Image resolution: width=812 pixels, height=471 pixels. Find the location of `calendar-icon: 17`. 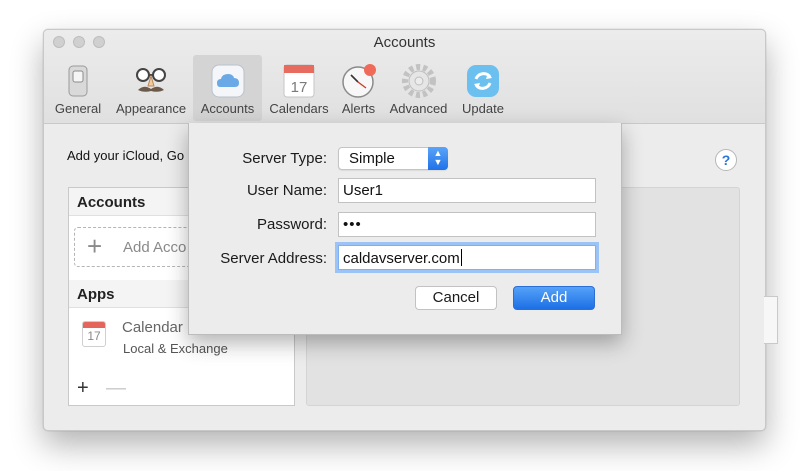

calendar-icon: 17 is located at coordinates (299, 81).